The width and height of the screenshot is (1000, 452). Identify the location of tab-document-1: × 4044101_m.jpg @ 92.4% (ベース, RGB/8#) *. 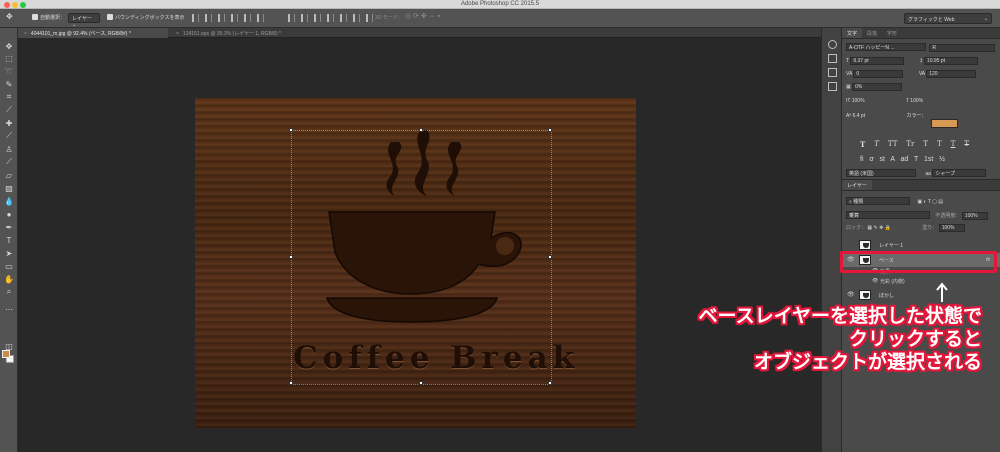
(93, 33).